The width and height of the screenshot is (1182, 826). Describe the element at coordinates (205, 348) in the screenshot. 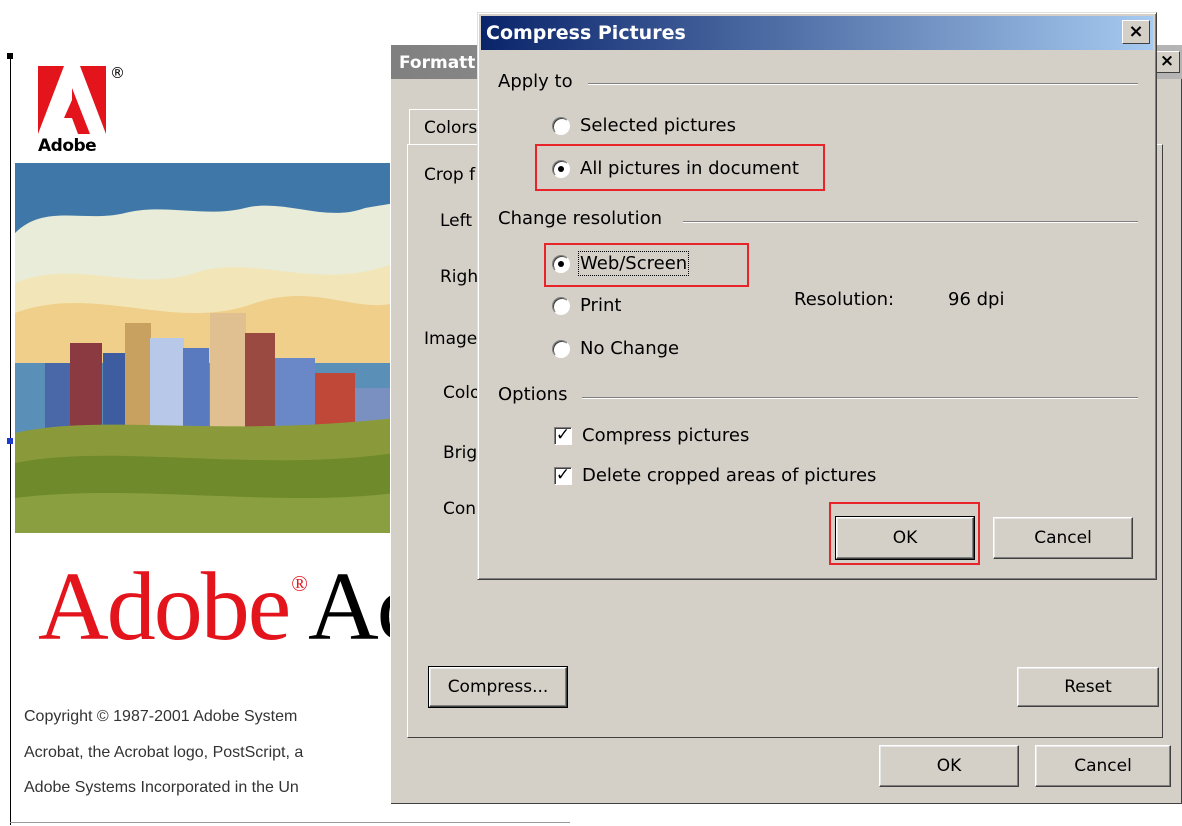

I see `splash-image` at that location.